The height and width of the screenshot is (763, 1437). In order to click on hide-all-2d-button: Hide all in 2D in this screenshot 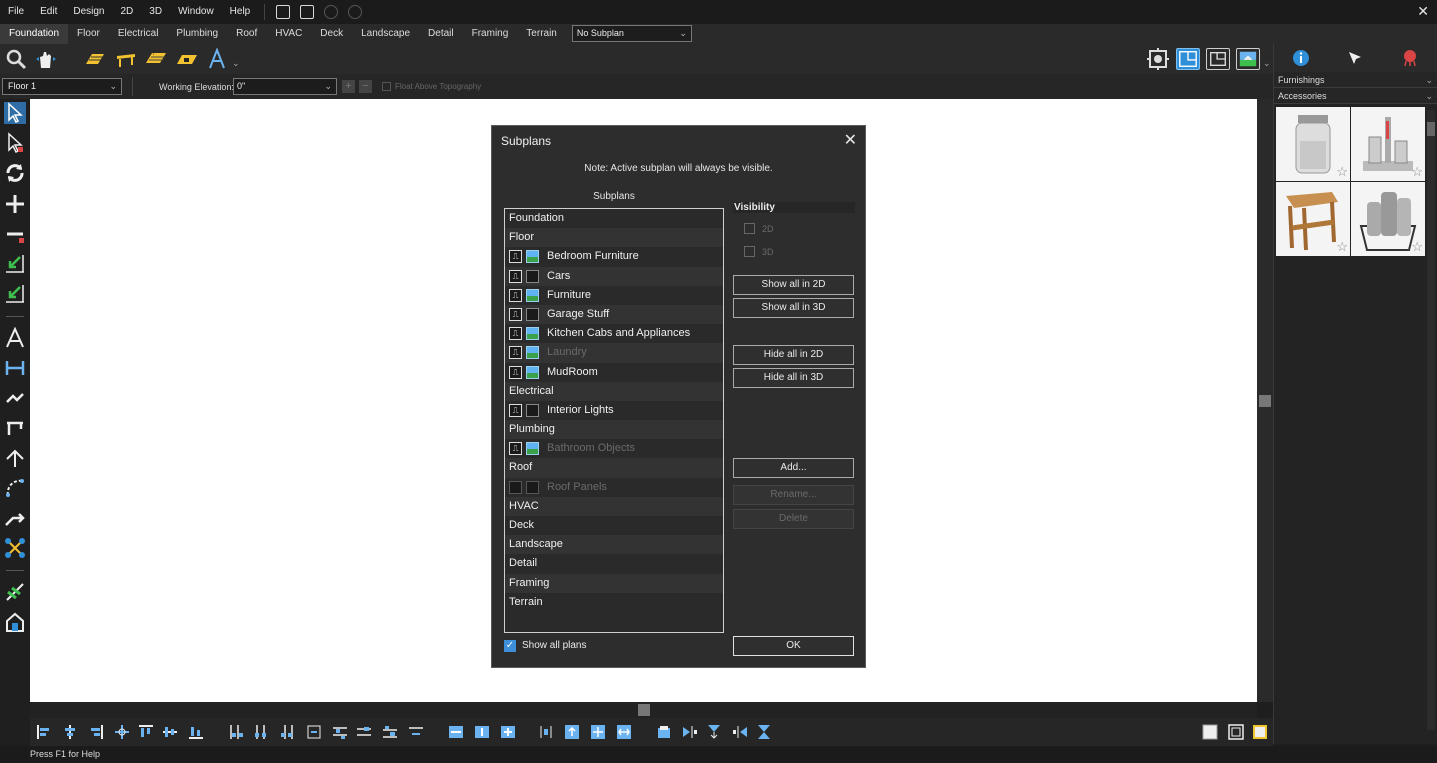, I will do `click(793, 355)`.